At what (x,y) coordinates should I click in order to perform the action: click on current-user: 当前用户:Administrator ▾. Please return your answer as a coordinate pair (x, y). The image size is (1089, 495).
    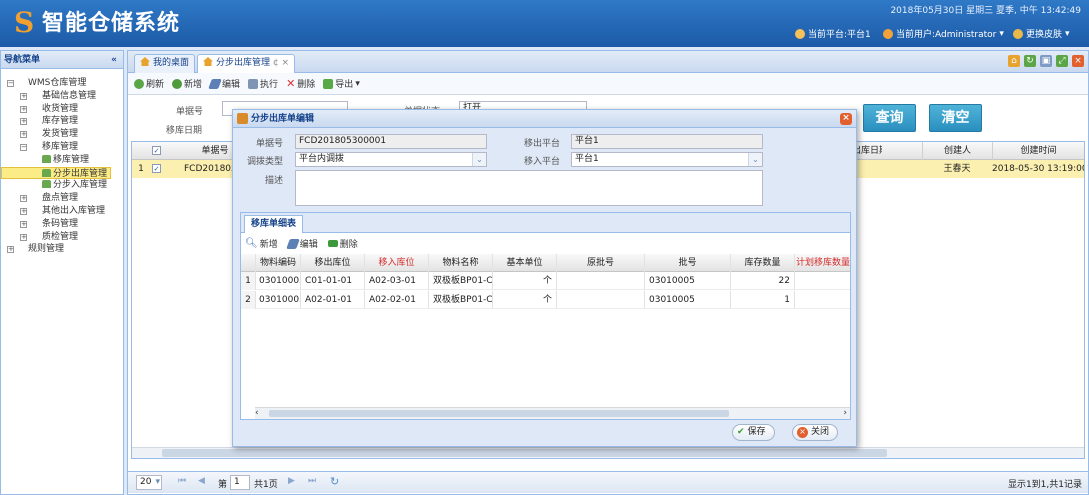
    Looking at the image, I should click on (943, 33).